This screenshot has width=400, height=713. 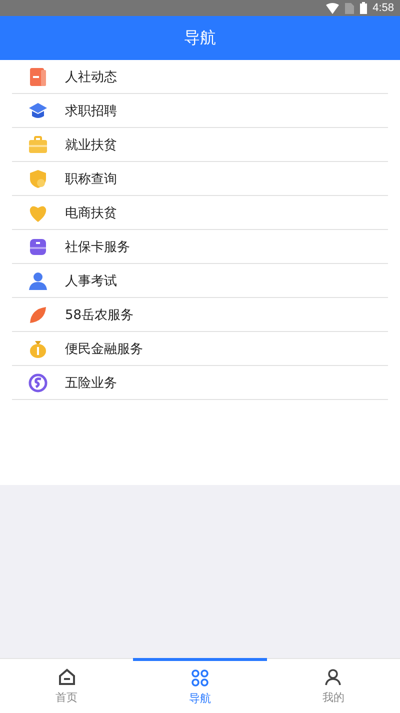 What do you see at coordinates (200, 179) in the screenshot?
I see `menu-item: 职称查询` at bounding box center [200, 179].